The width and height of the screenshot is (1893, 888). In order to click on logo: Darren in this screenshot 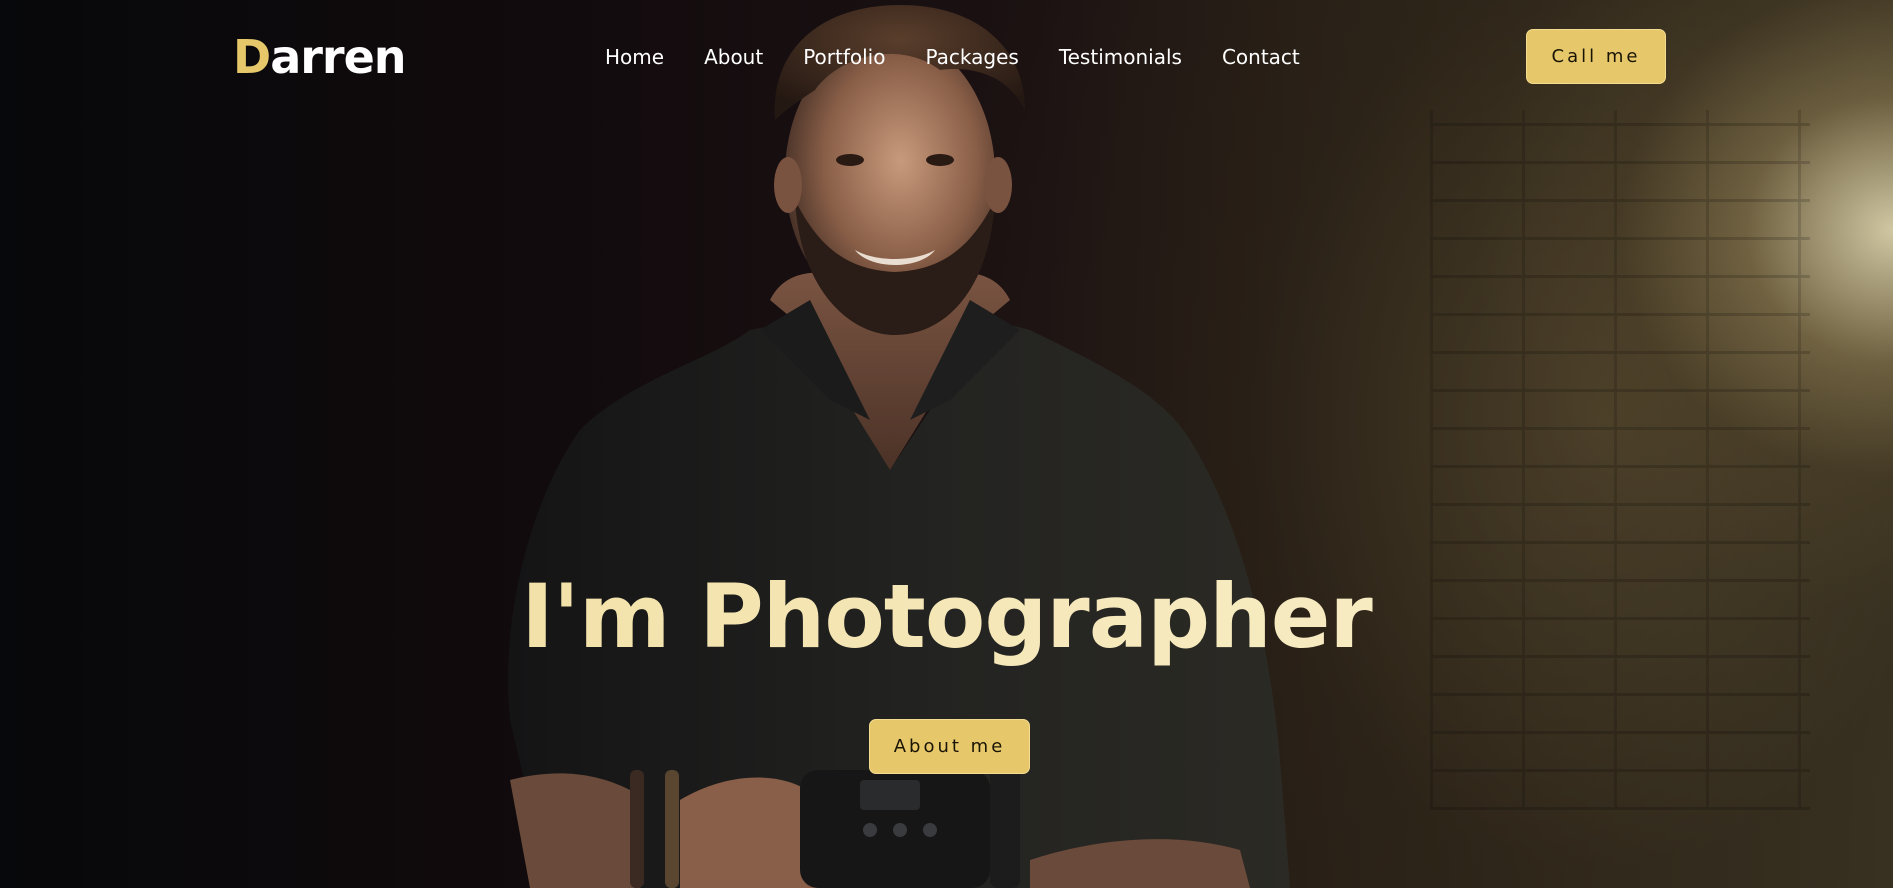, I will do `click(320, 57)`.